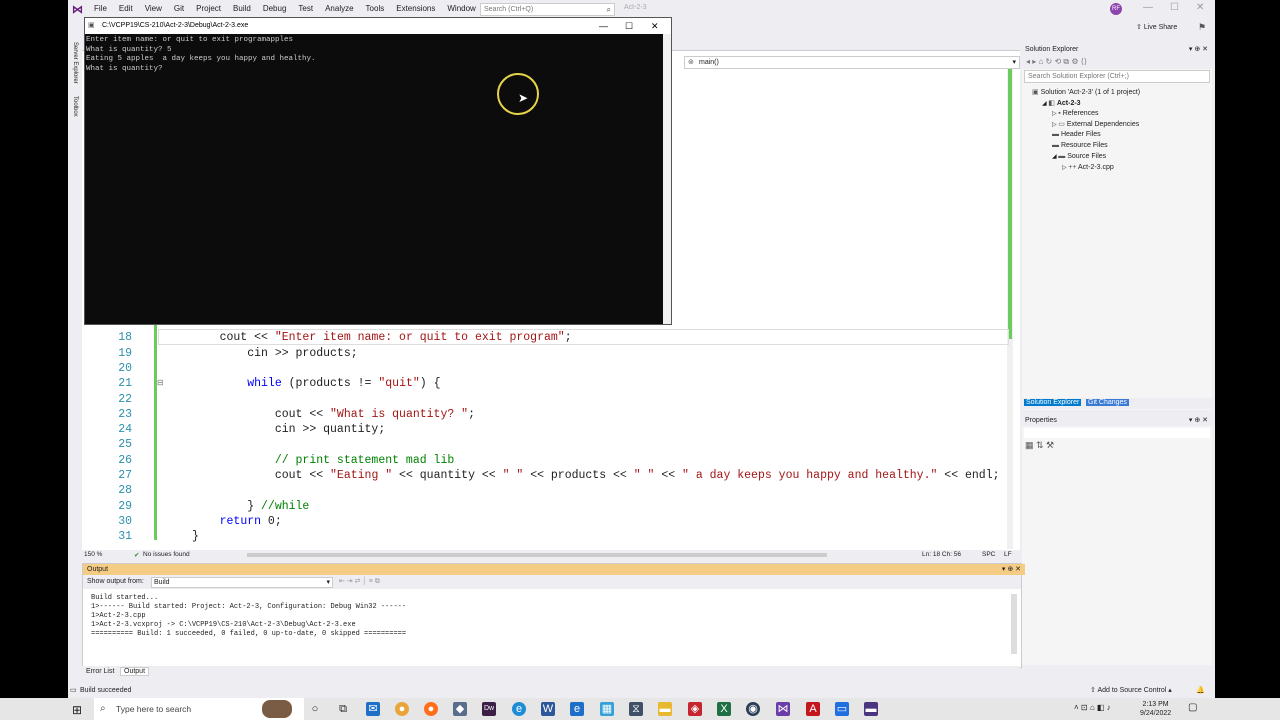 The image size is (1280, 720). What do you see at coordinates (162, 582) in the screenshot?
I see `output-source-value: Build` at bounding box center [162, 582].